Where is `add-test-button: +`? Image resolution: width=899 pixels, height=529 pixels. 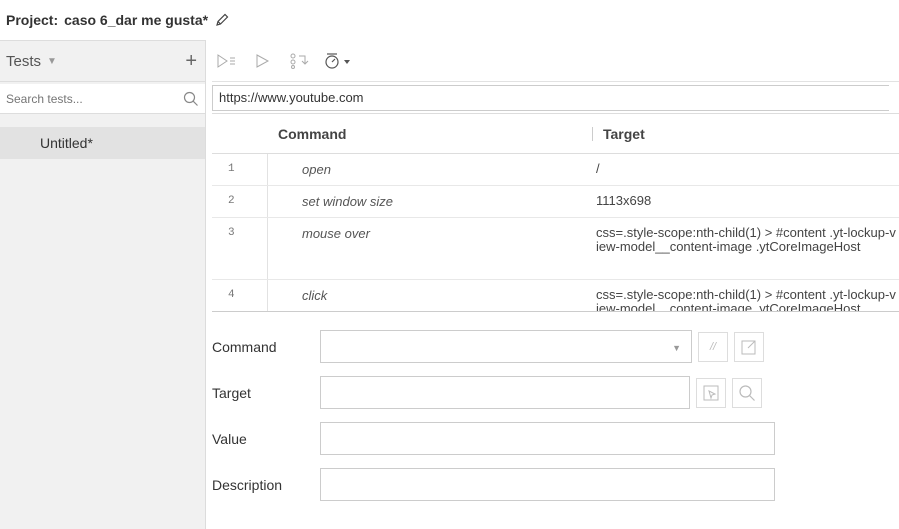 add-test-button: + is located at coordinates (191, 61).